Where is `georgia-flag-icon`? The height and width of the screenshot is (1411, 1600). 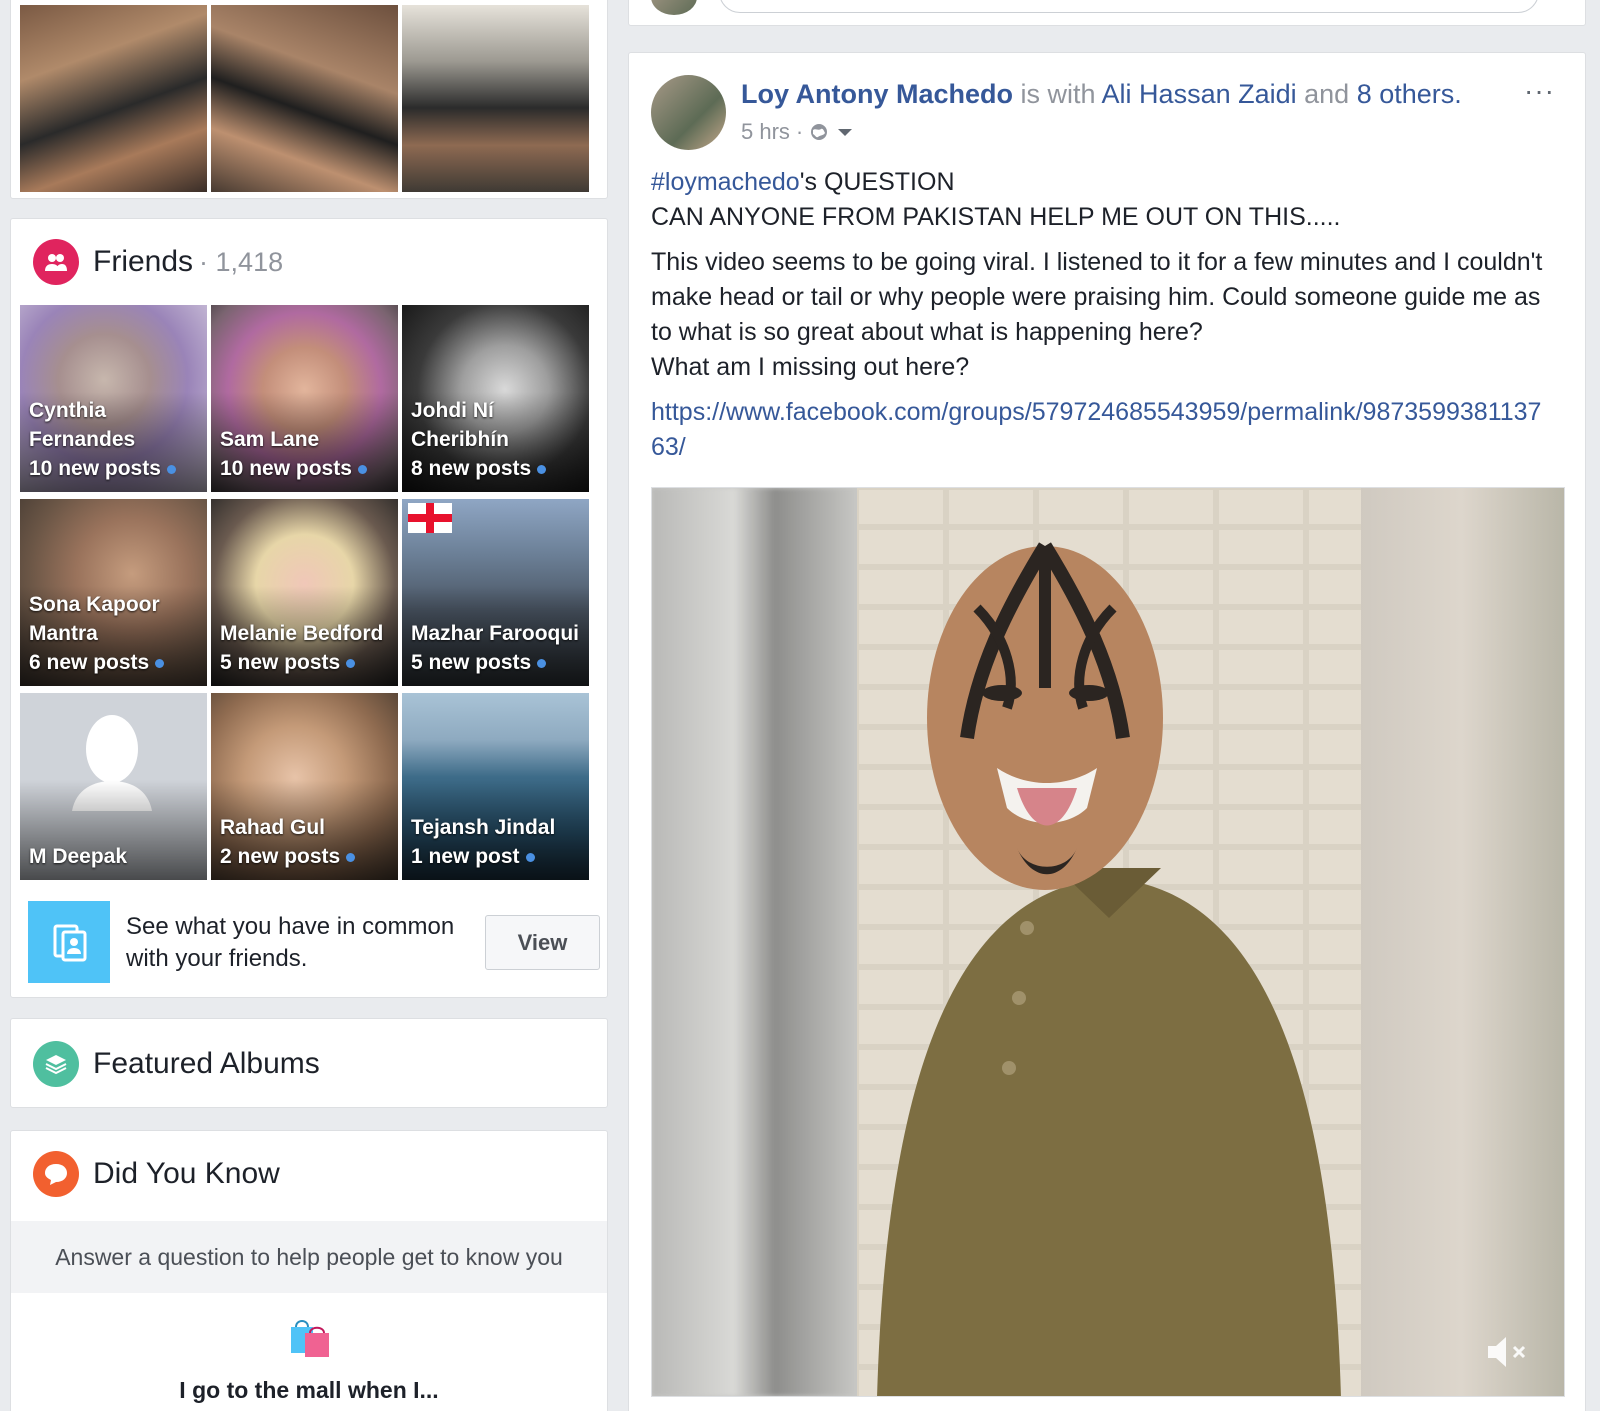 georgia-flag-icon is located at coordinates (430, 518).